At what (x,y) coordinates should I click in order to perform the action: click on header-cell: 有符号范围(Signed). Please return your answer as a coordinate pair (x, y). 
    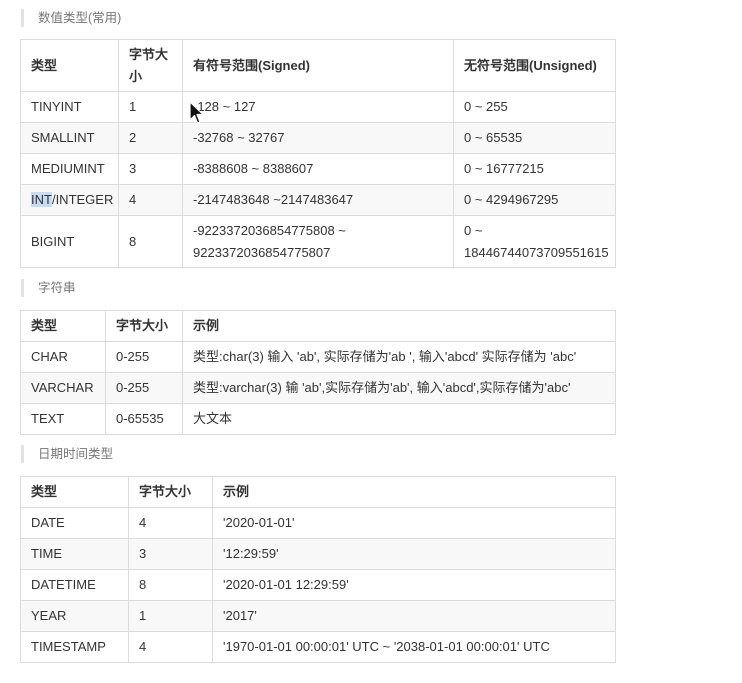
    Looking at the image, I should click on (318, 65).